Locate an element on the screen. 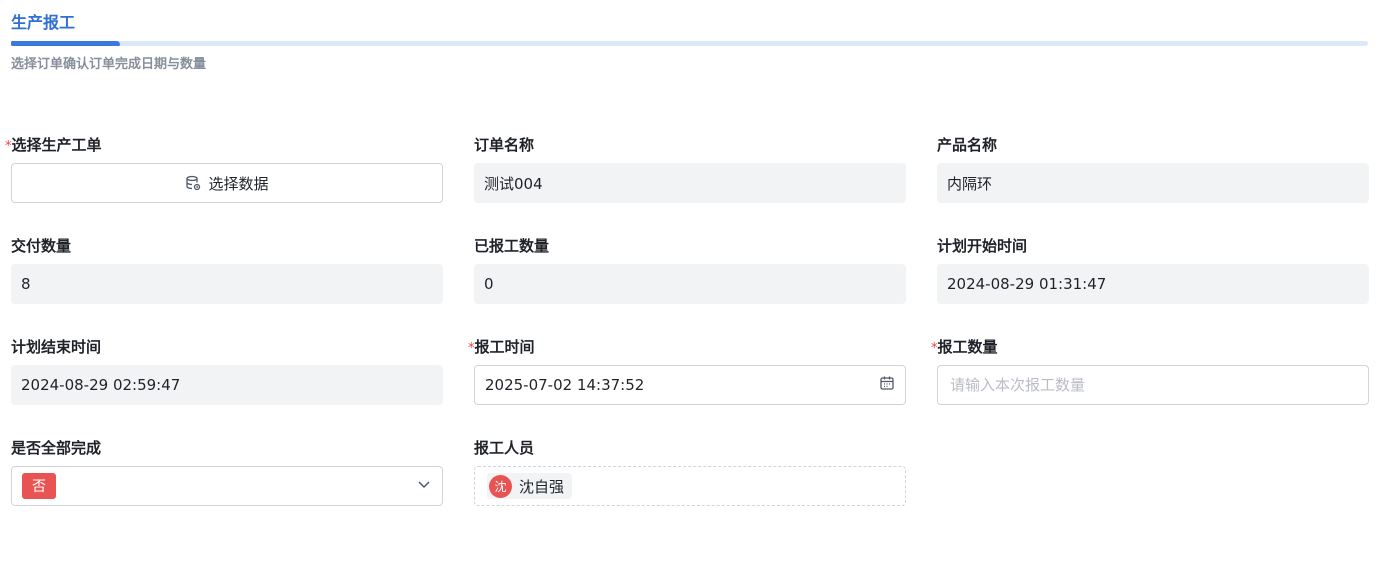  report-qty-field is located at coordinates (1153, 385).